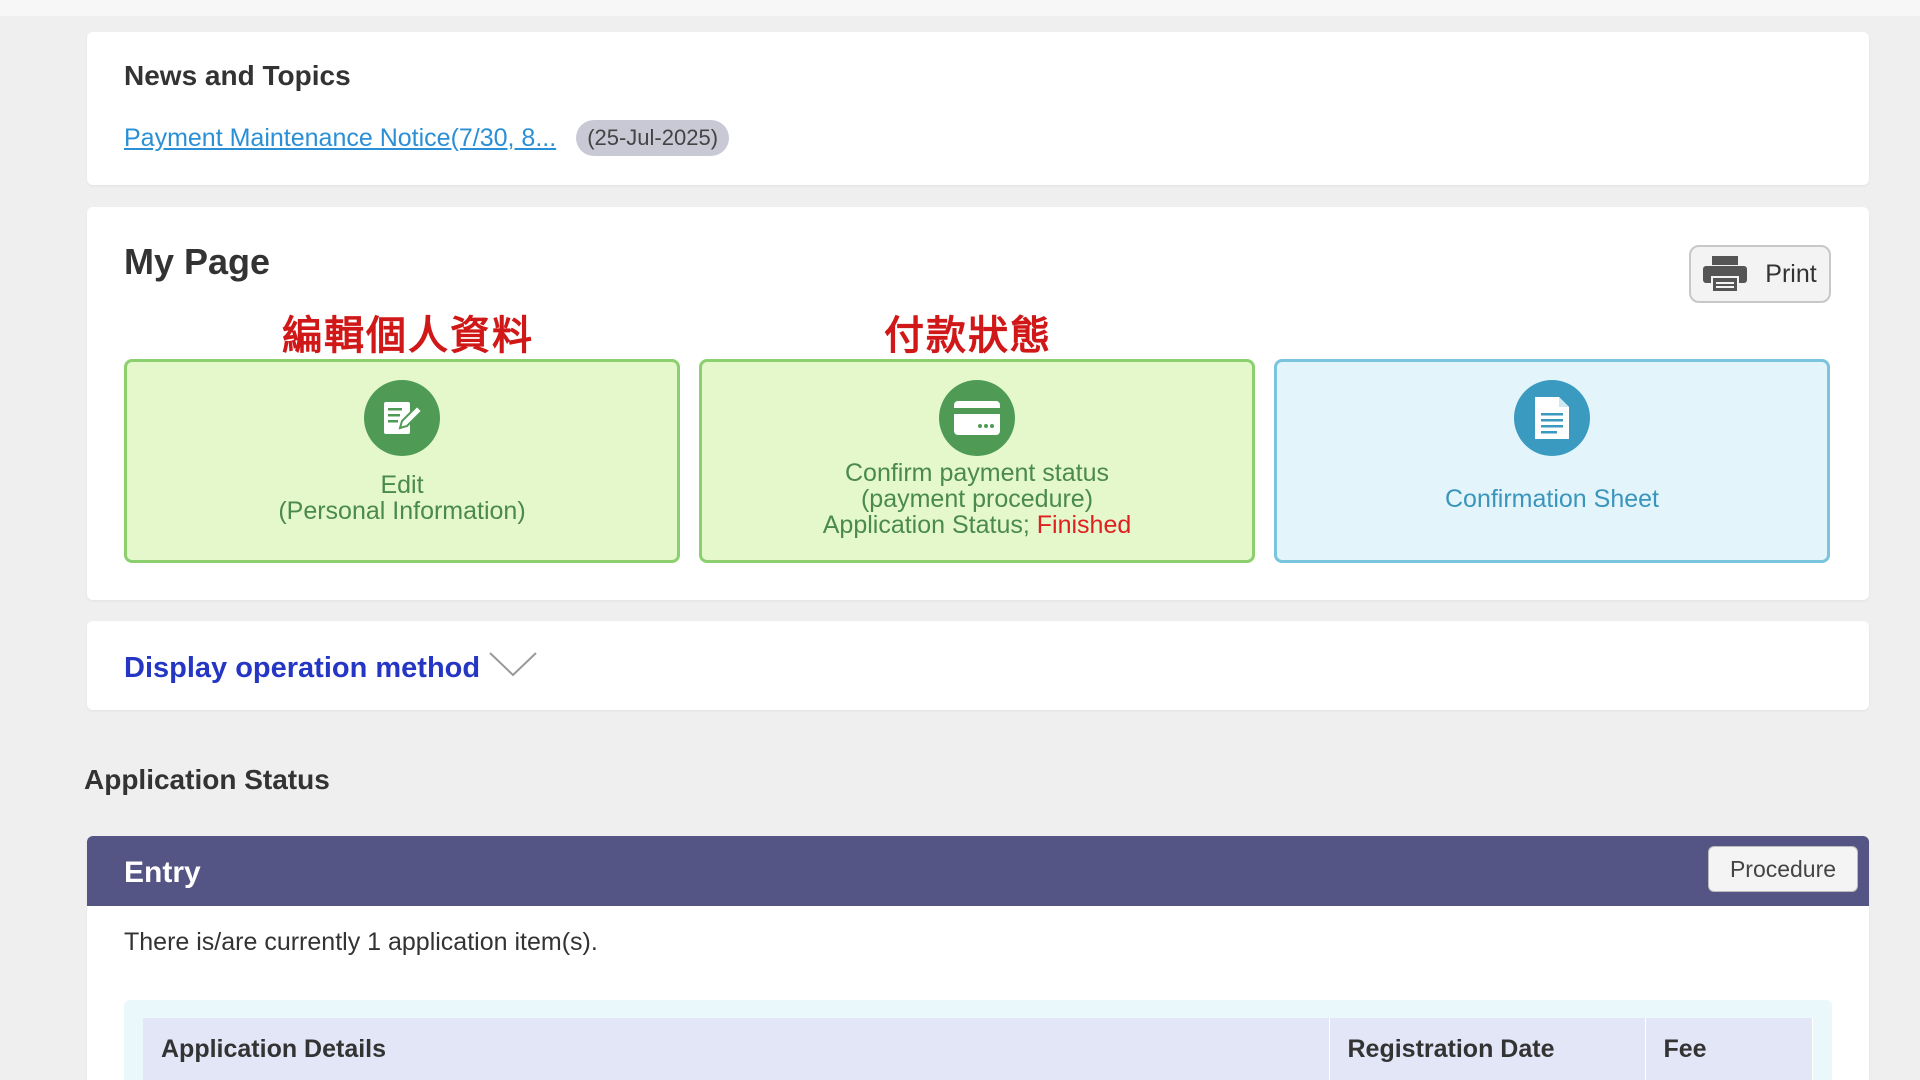  Describe the element at coordinates (1729, 1049) in the screenshot. I see `column-fee: Fee` at that location.